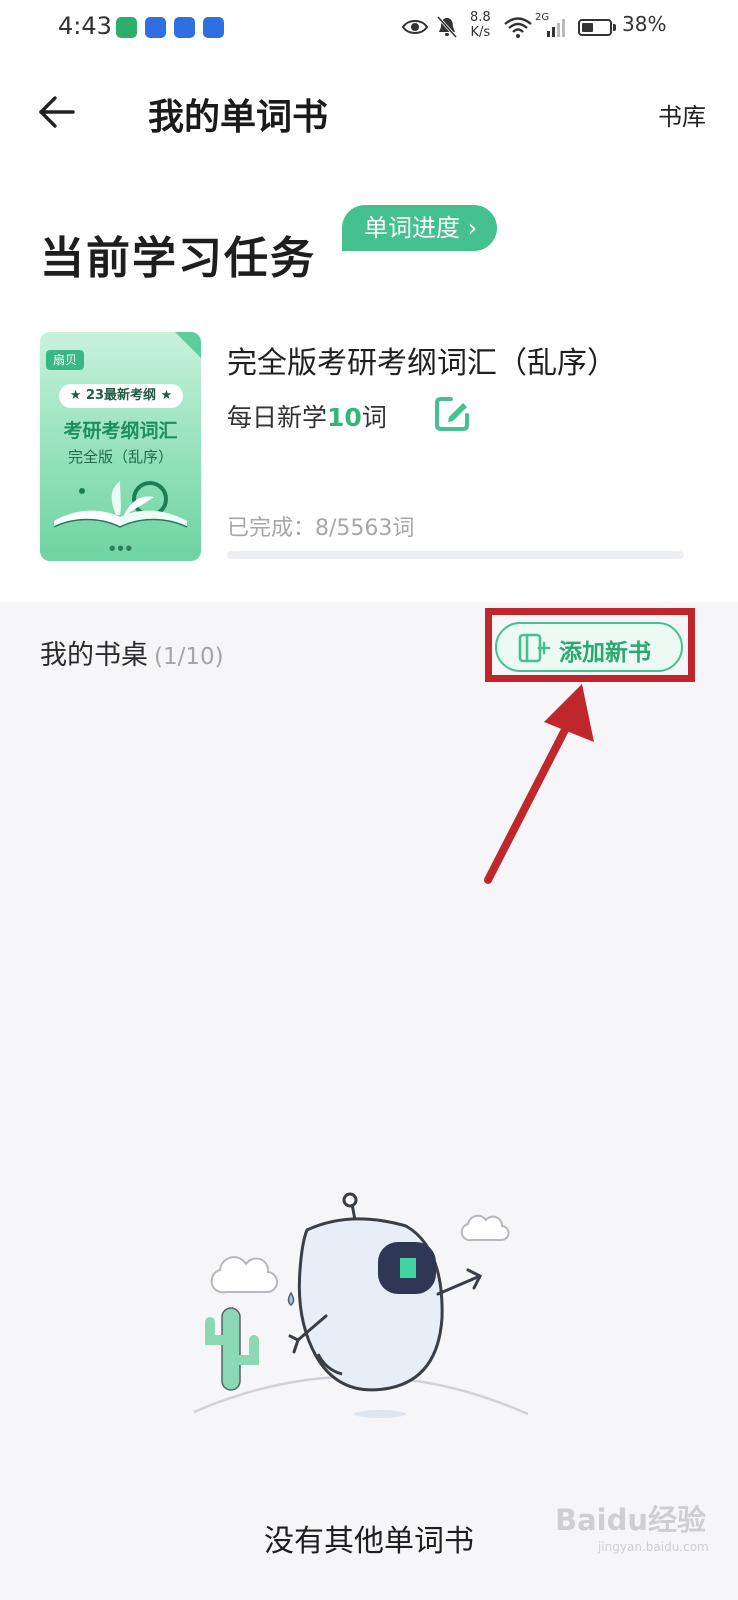 The height and width of the screenshot is (1600, 738). What do you see at coordinates (420, 228) in the screenshot?
I see `word-progress-button: 单词进度 ›` at bounding box center [420, 228].